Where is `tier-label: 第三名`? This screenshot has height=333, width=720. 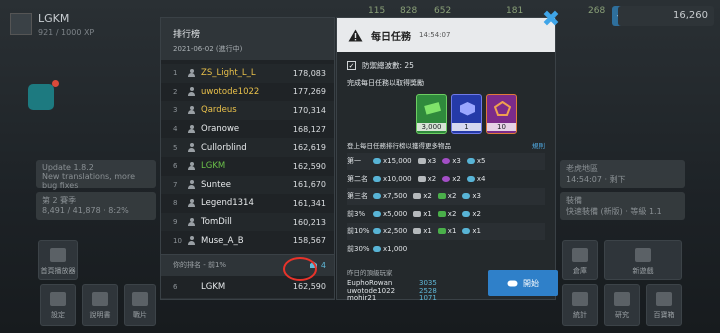
tier-label: 第三名 is located at coordinates (357, 196).